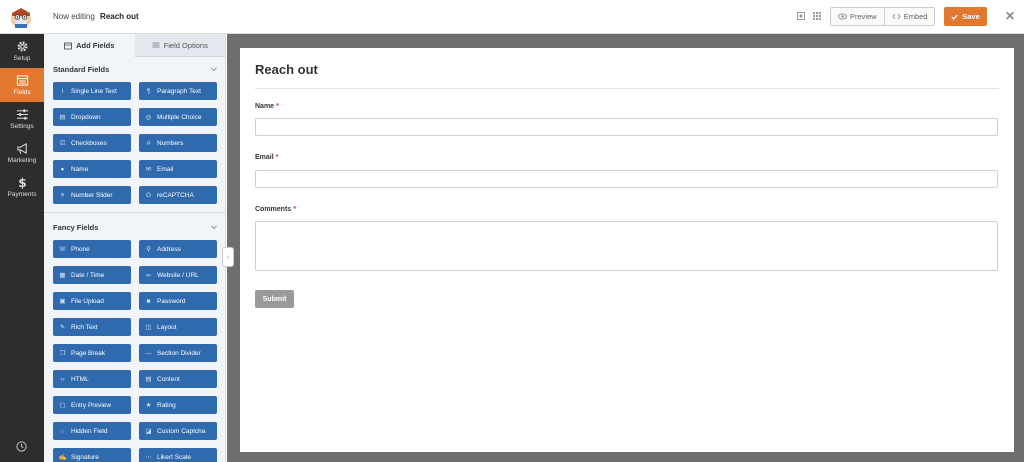 Image resolution: width=1024 pixels, height=462 pixels. I want to click on field-button-layout: ◫ Layout, so click(178, 327).